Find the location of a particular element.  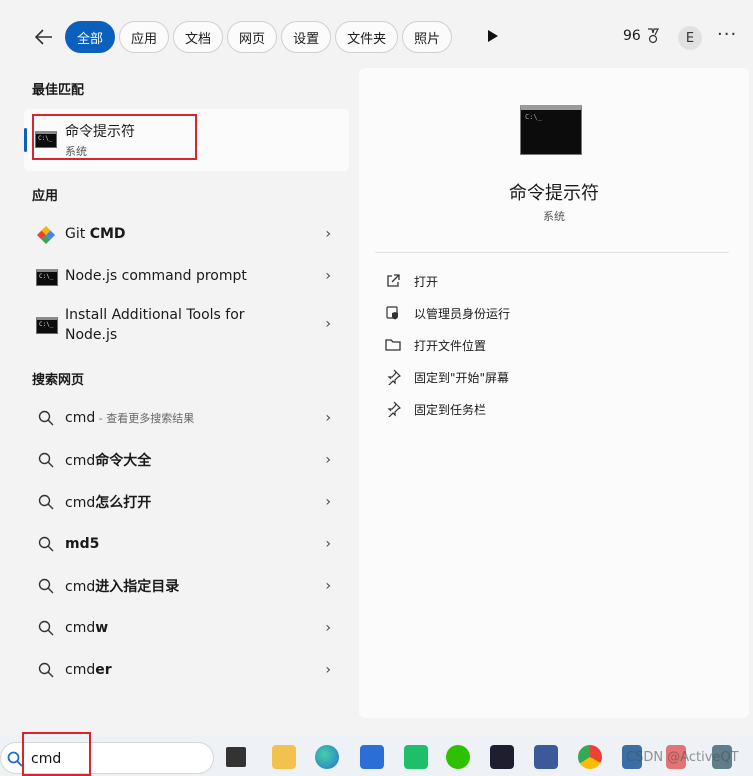

command-prompt-large-icon is located at coordinates (551, 130).